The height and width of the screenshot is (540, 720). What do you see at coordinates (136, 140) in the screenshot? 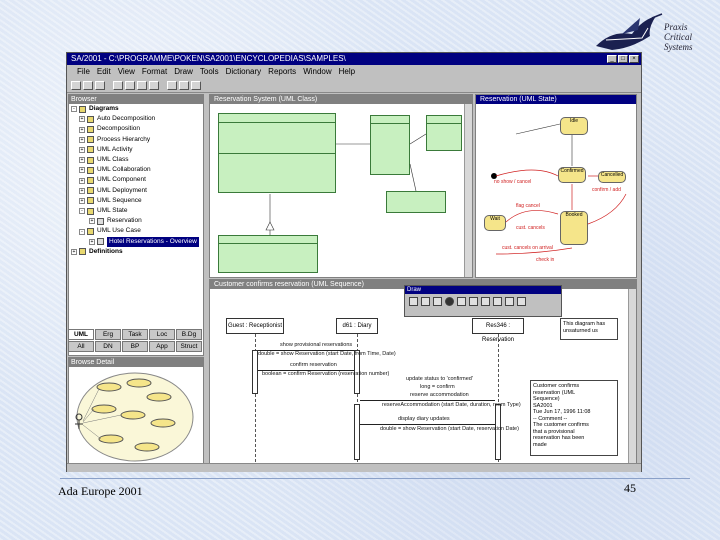
I see `tree-item: + Process Hierarchy` at bounding box center [136, 140].